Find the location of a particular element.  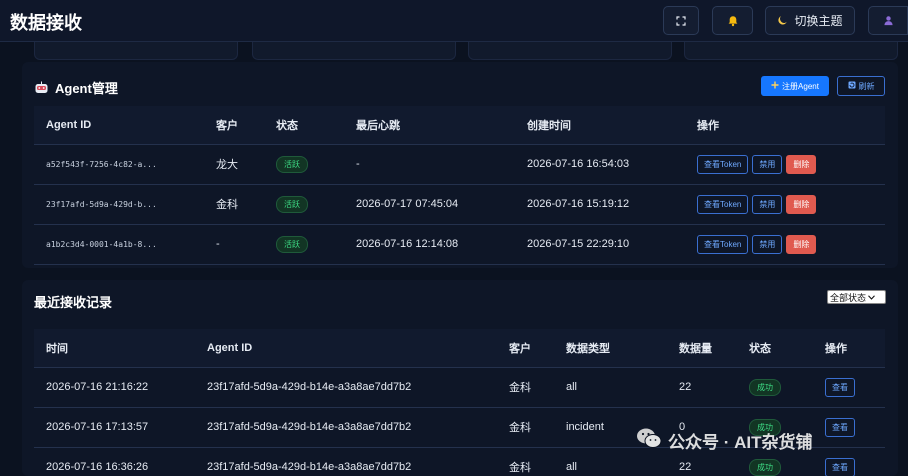

heartbeat-cell: 2026-07-17 07:45:04 is located at coordinates (429, 204).